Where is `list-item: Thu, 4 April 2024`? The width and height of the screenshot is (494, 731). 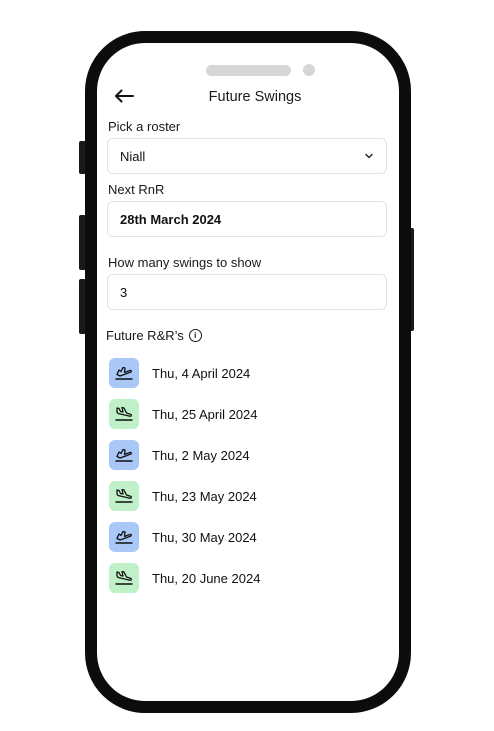
list-item: Thu, 4 April 2024 is located at coordinates (179, 373).